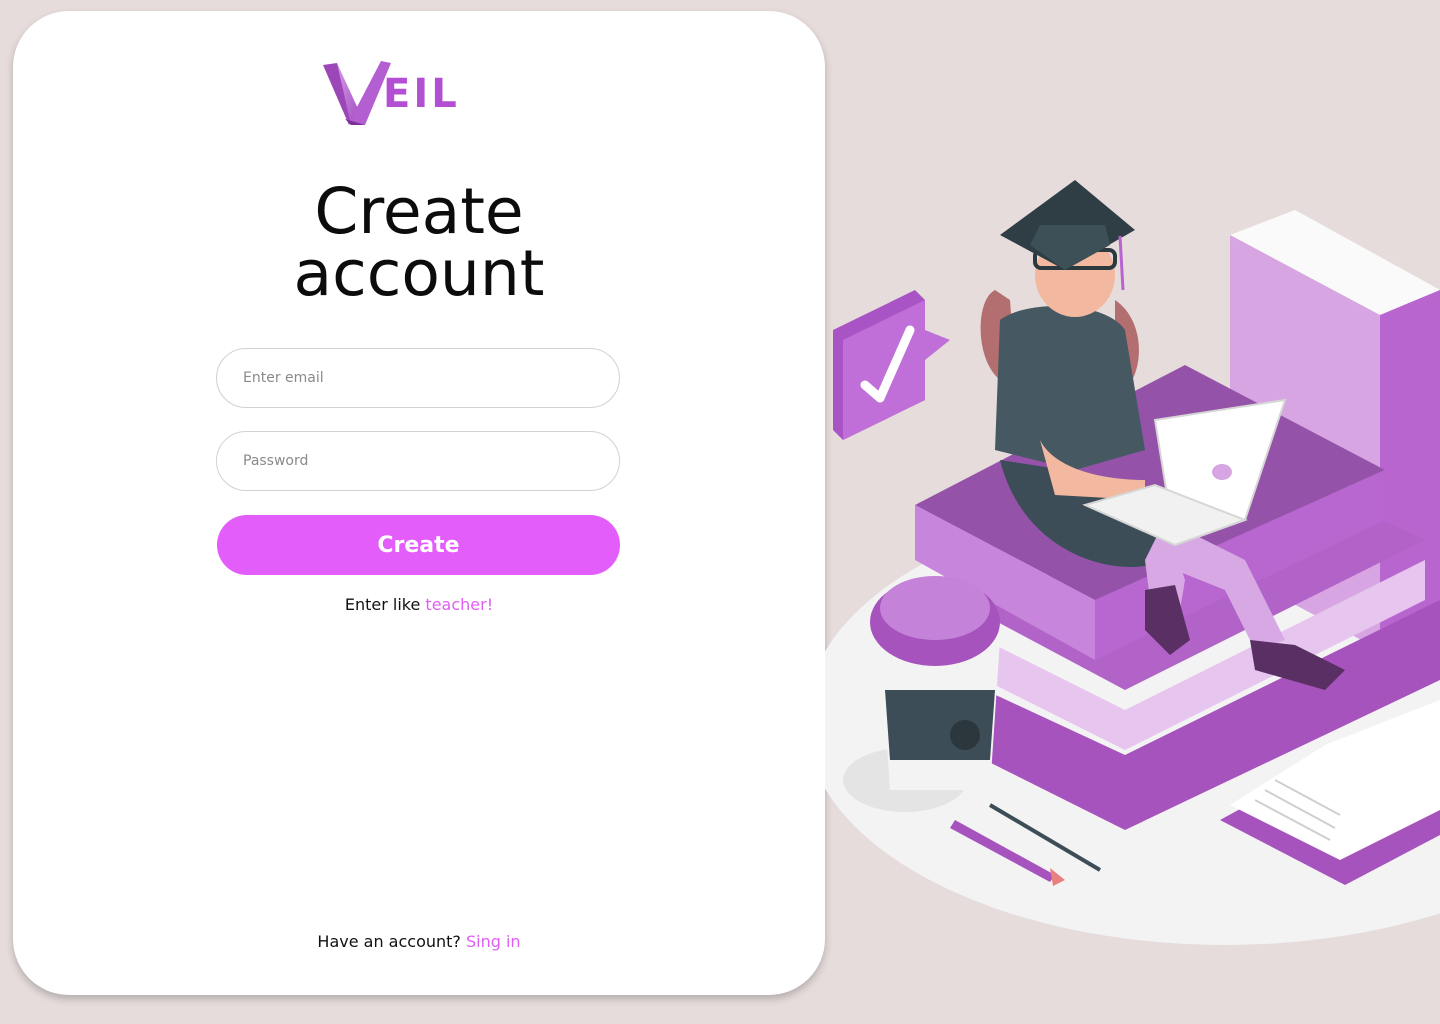  I want to click on signin-prefix: Have an account?, so click(391, 941).